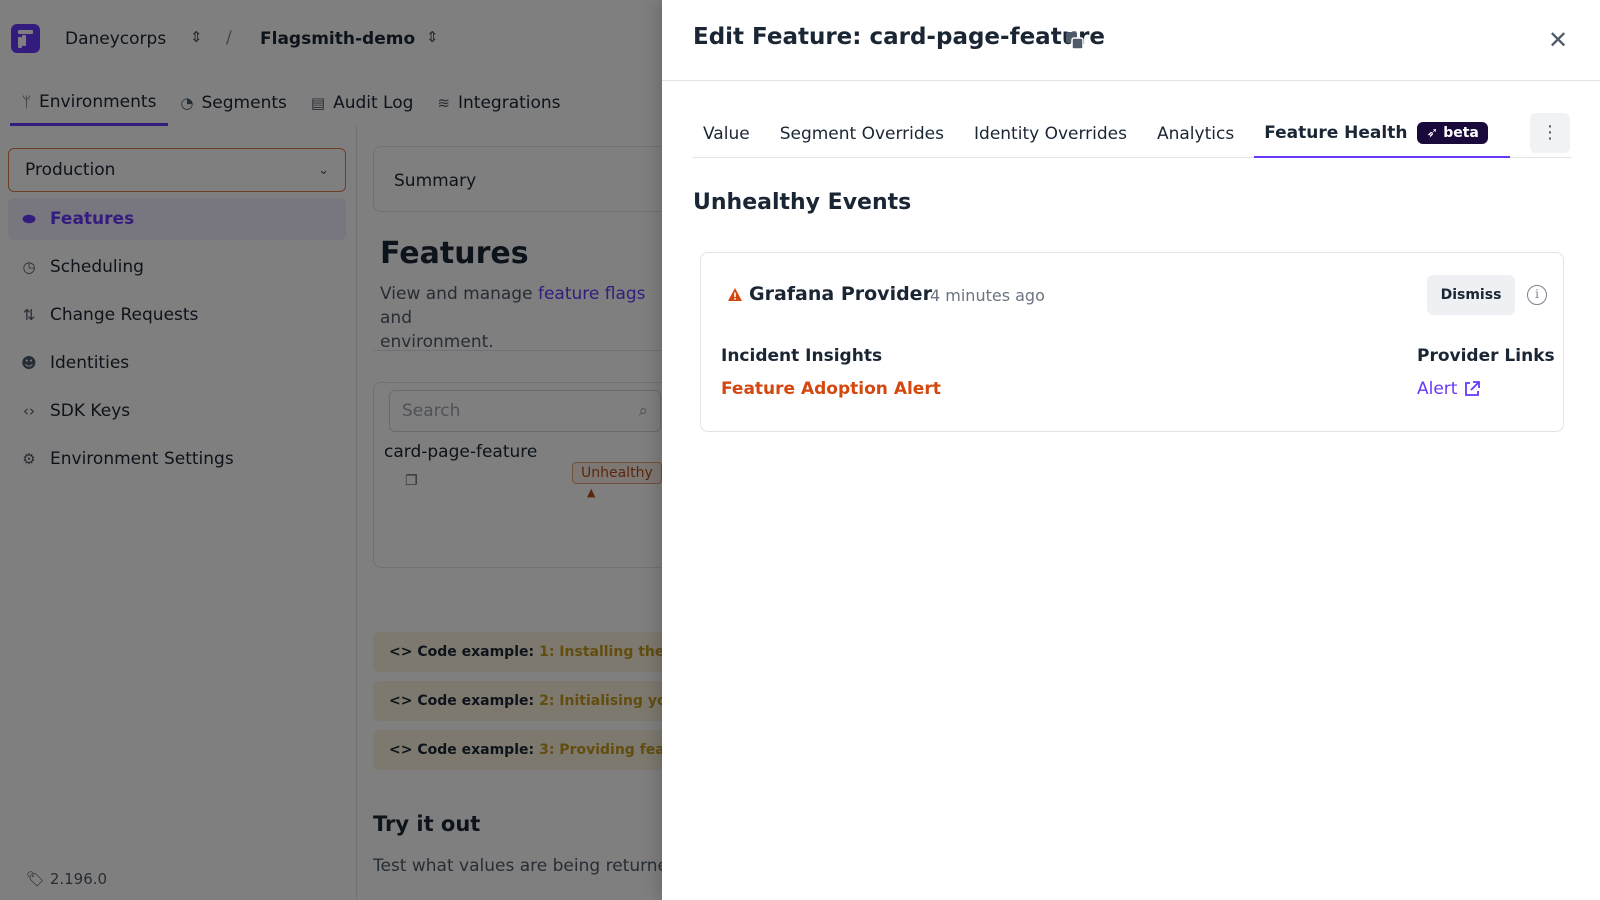 The width and height of the screenshot is (1600, 900). I want to click on tab-label: Identity Overrides, so click(1050, 134).